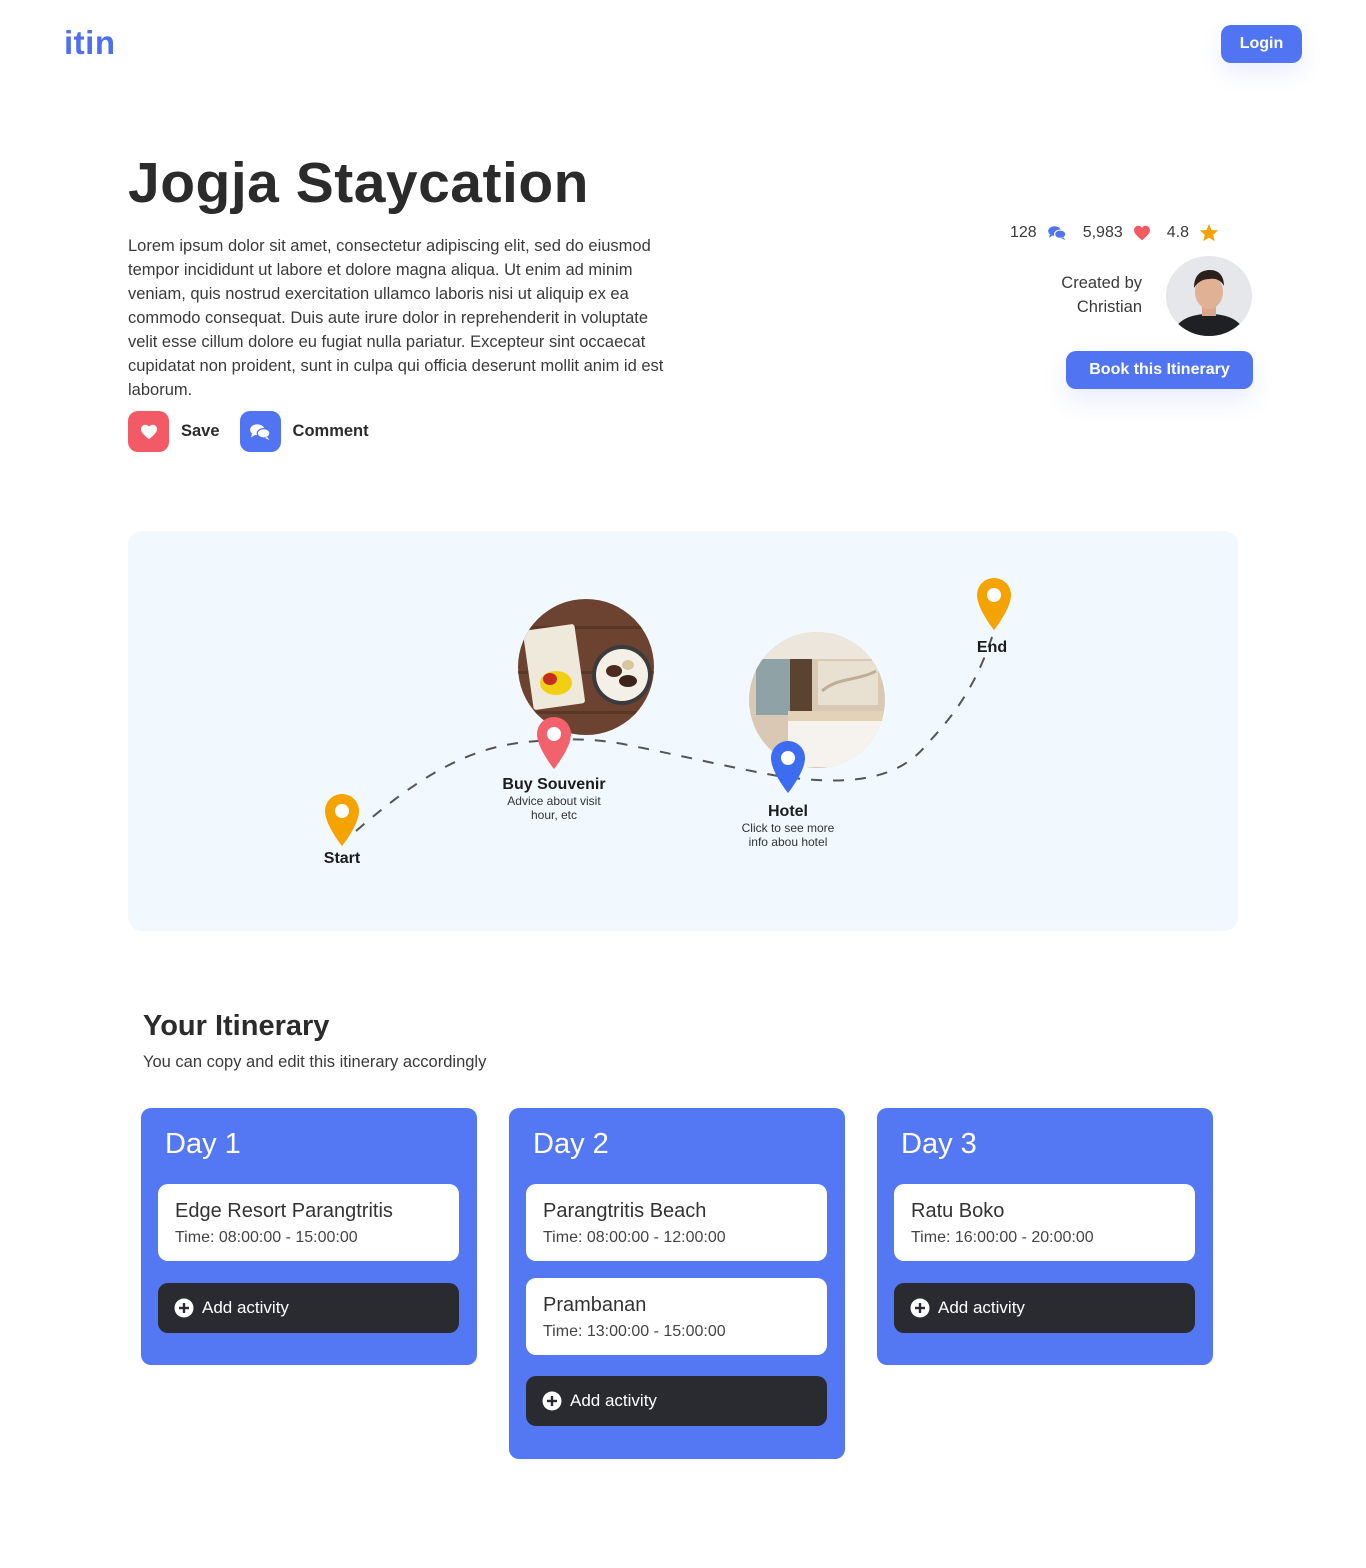 Image resolution: width=1366 pixels, height=1568 pixels. What do you see at coordinates (1261, 44) in the screenshot?
I see `login-button: Login` at bounding box center [1261, 44].